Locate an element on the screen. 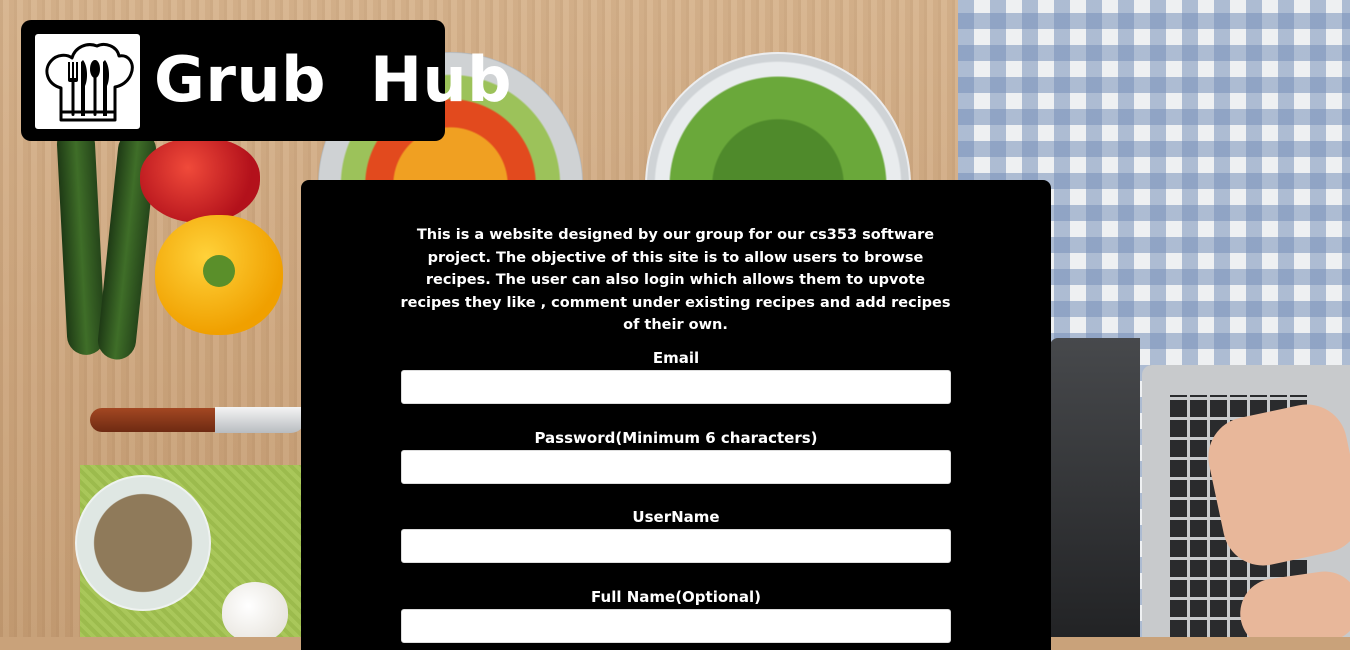  username-label: UserName is located at coordinates (676, 517).